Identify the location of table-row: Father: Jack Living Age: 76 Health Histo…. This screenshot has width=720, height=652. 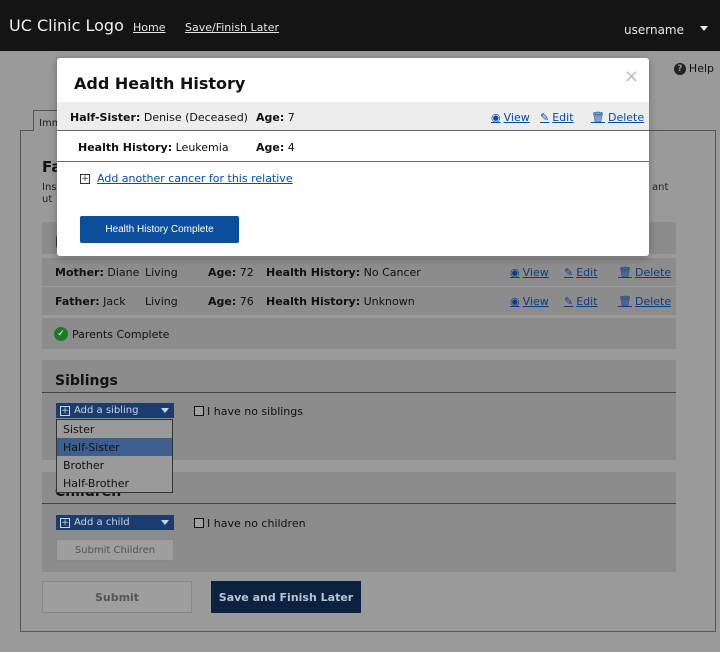
(359, 301).